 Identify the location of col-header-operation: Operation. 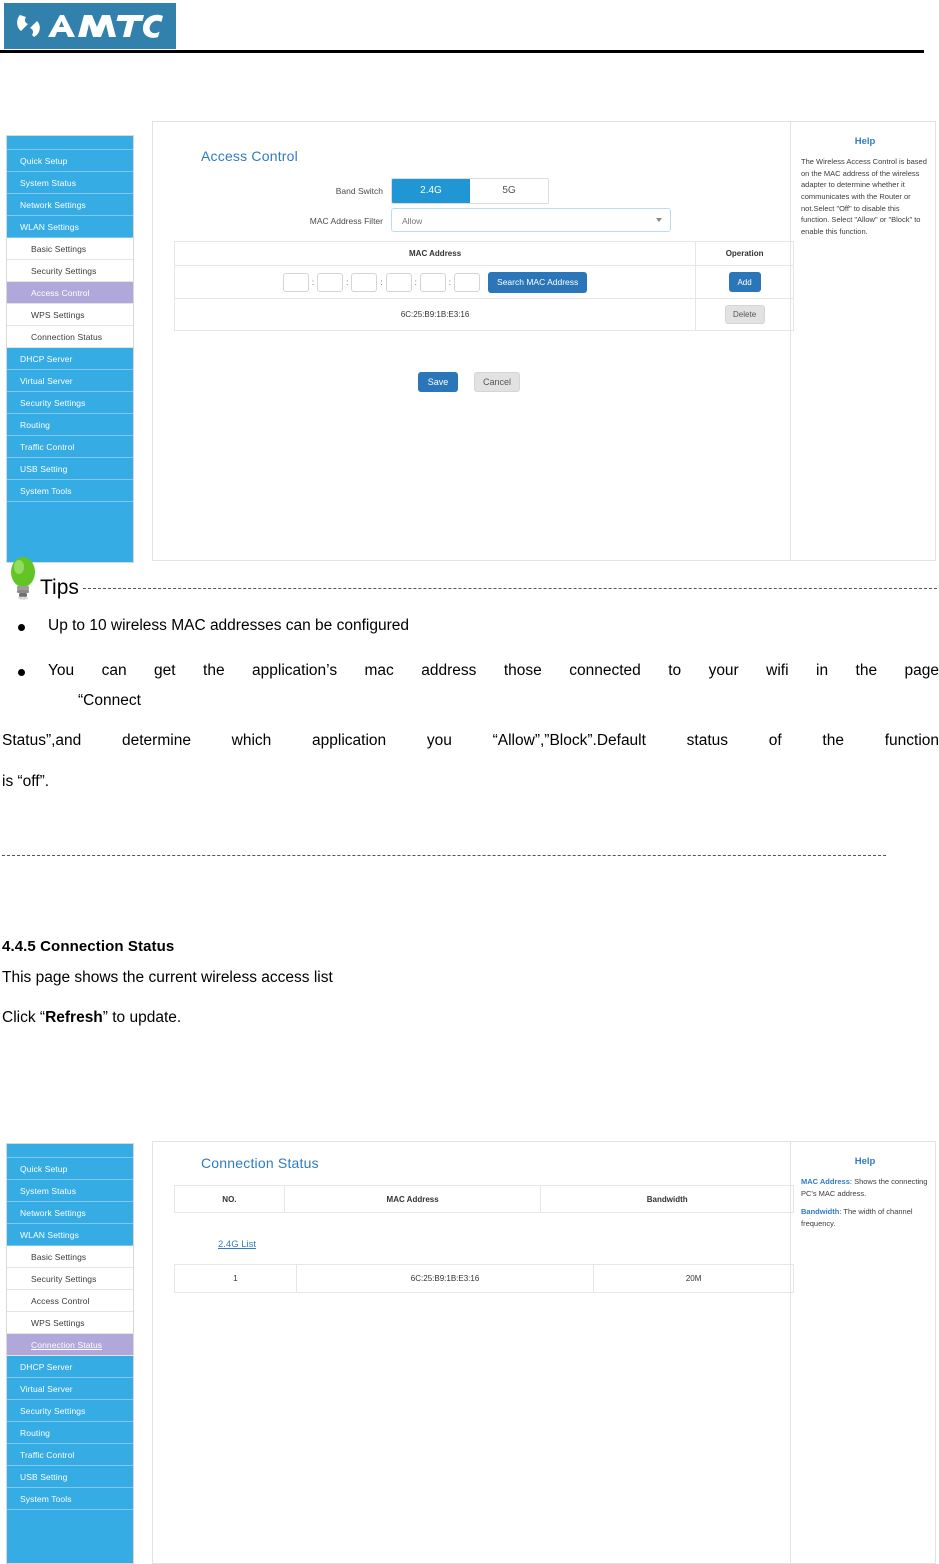
(744, 253).